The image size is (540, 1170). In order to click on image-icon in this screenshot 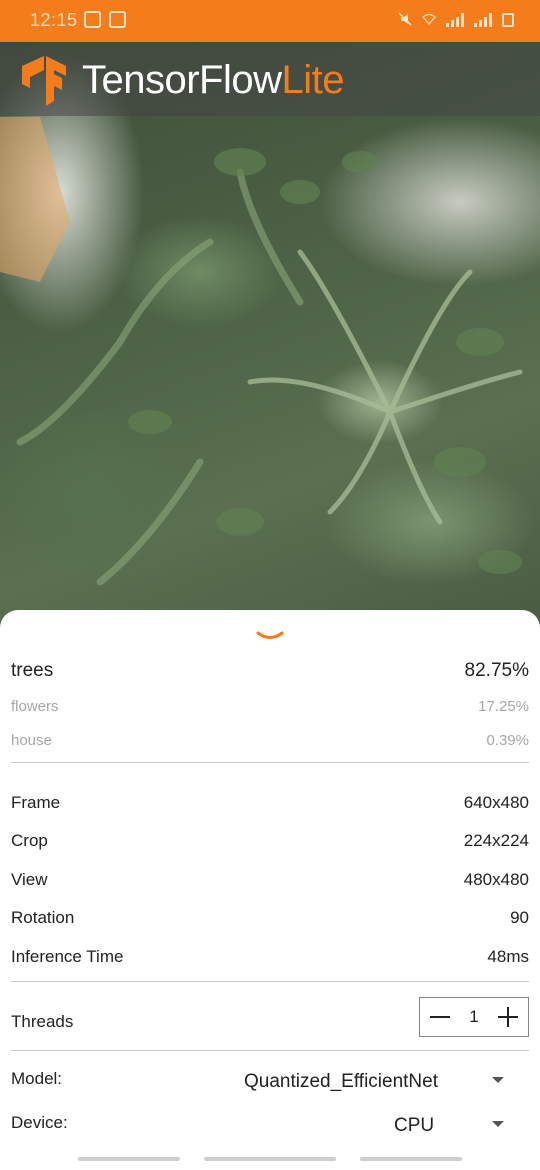, I will do `click(117, 19)`.